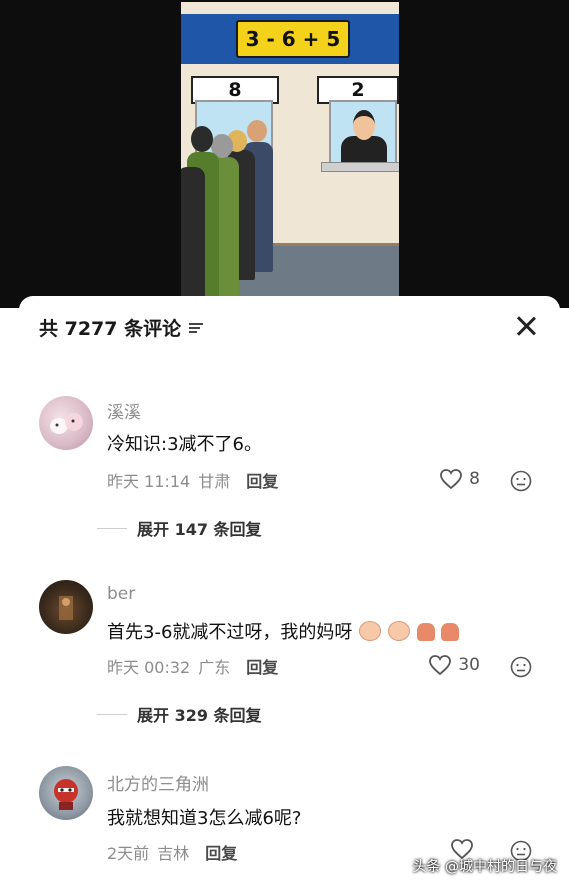 The image size is (569, 886). Describe the element at coordinates (204, 818) in the screenshot. I see `comment-text: 我就想知道3怎么减6呢?` at that location.